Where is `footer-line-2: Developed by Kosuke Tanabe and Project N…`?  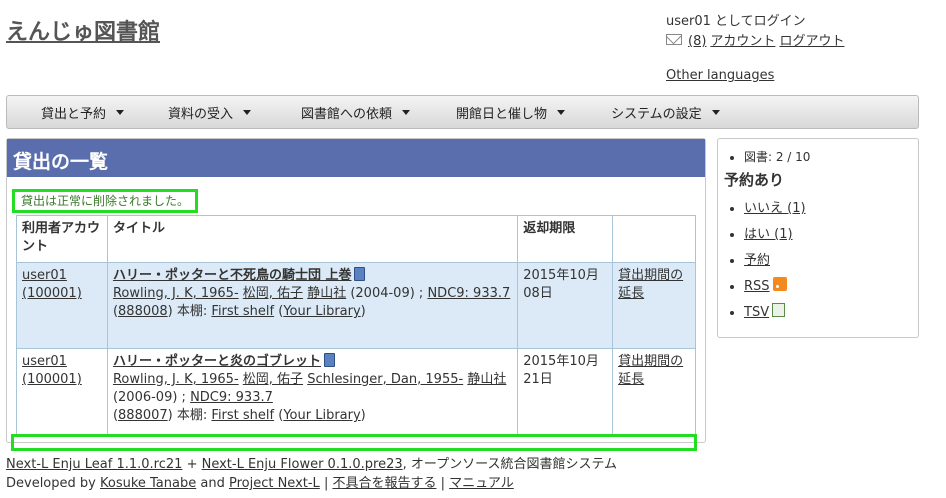 footer-line-2: Developed by Kosuke Tanabe and Project N… is located at coordinates (311, 483).